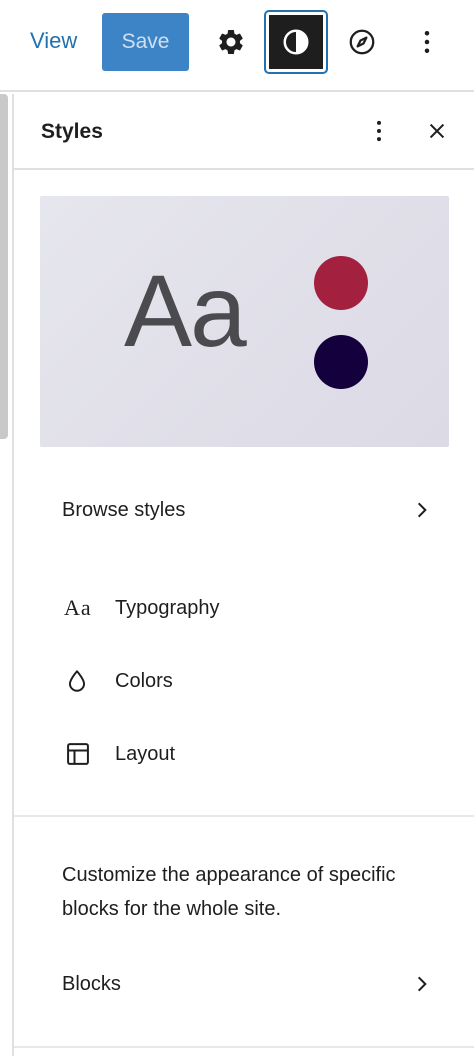  What do you see at coordinates (341, 362) in the screenshot?
I see `preview-color-secondary` at bounding box center [341, 362].